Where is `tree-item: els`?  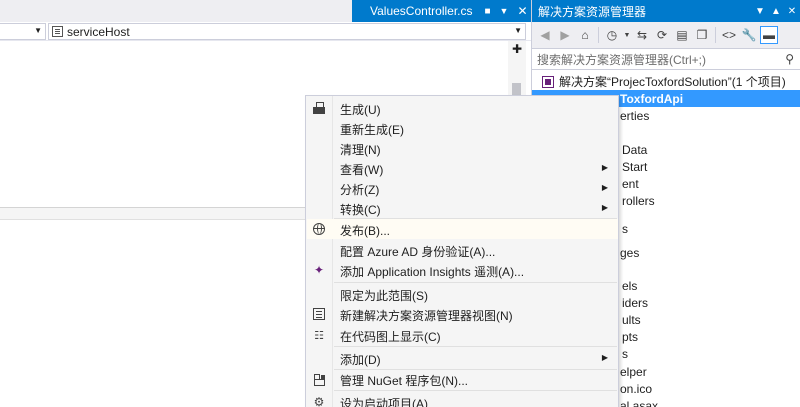 tree-item: els is located at coordinates (629, 285).